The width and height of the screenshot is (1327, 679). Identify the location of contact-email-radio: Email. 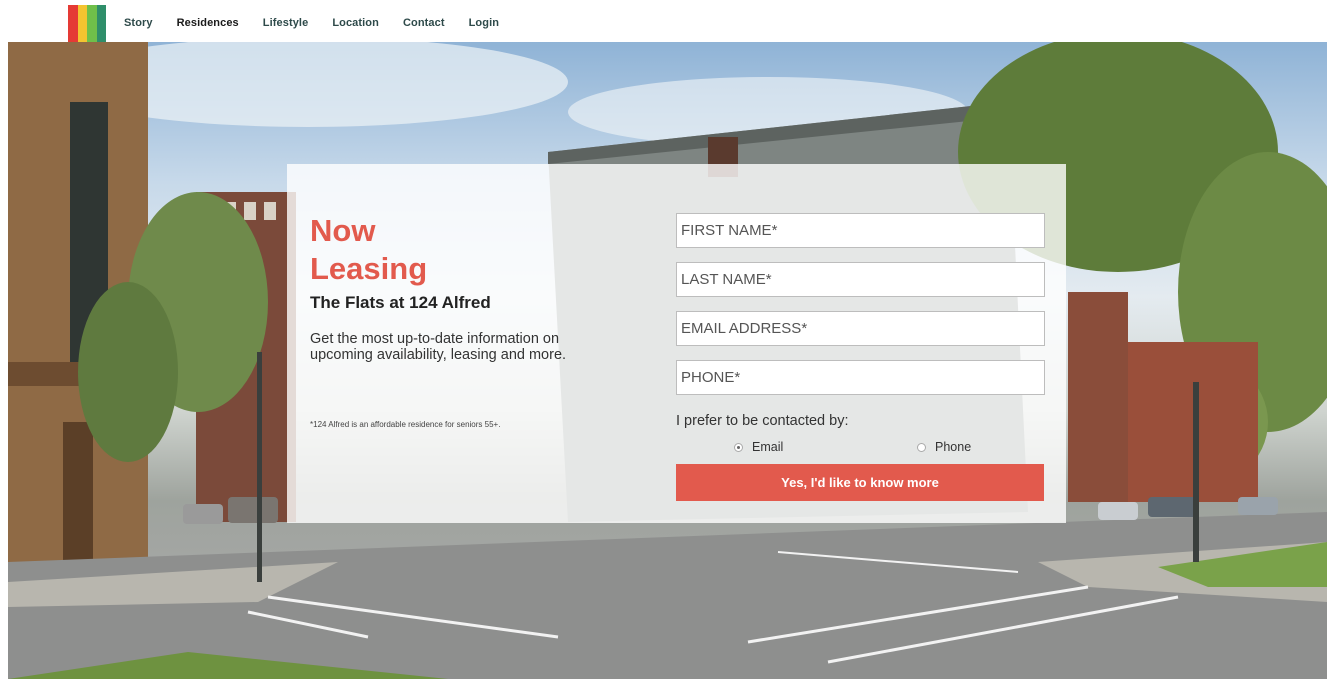
(758, 447).